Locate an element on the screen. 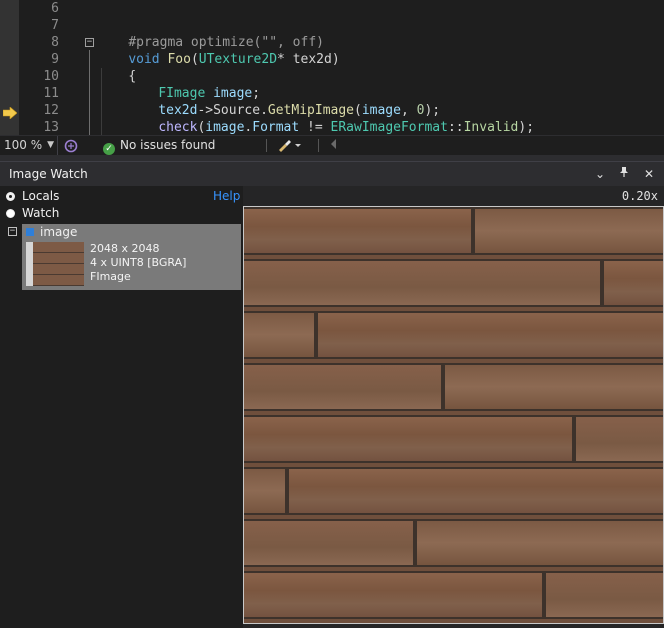 This screenshot has width=664, height=628. line-numbers: 6 7 8 9 10 11 12 13 is located at coordinates (40, 67).